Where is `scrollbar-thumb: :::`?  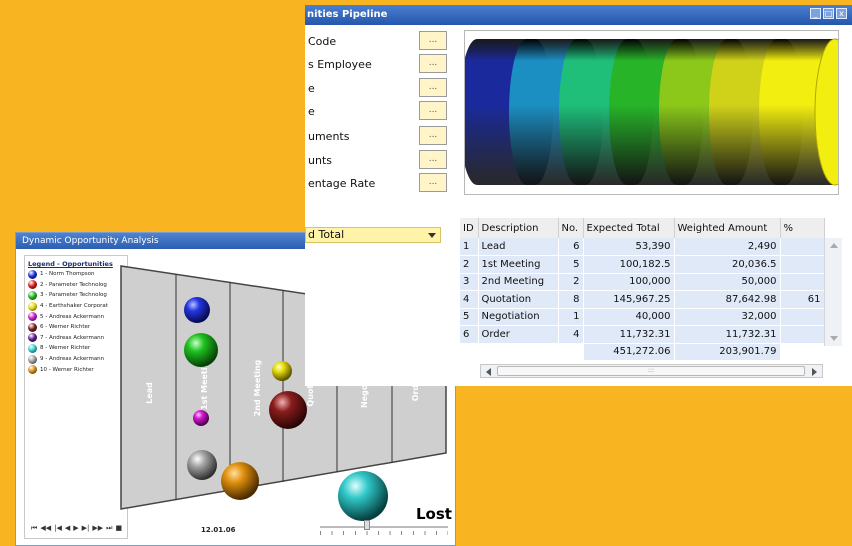 scrollbar-thumb: ::: is located at coordinates (651, 371).